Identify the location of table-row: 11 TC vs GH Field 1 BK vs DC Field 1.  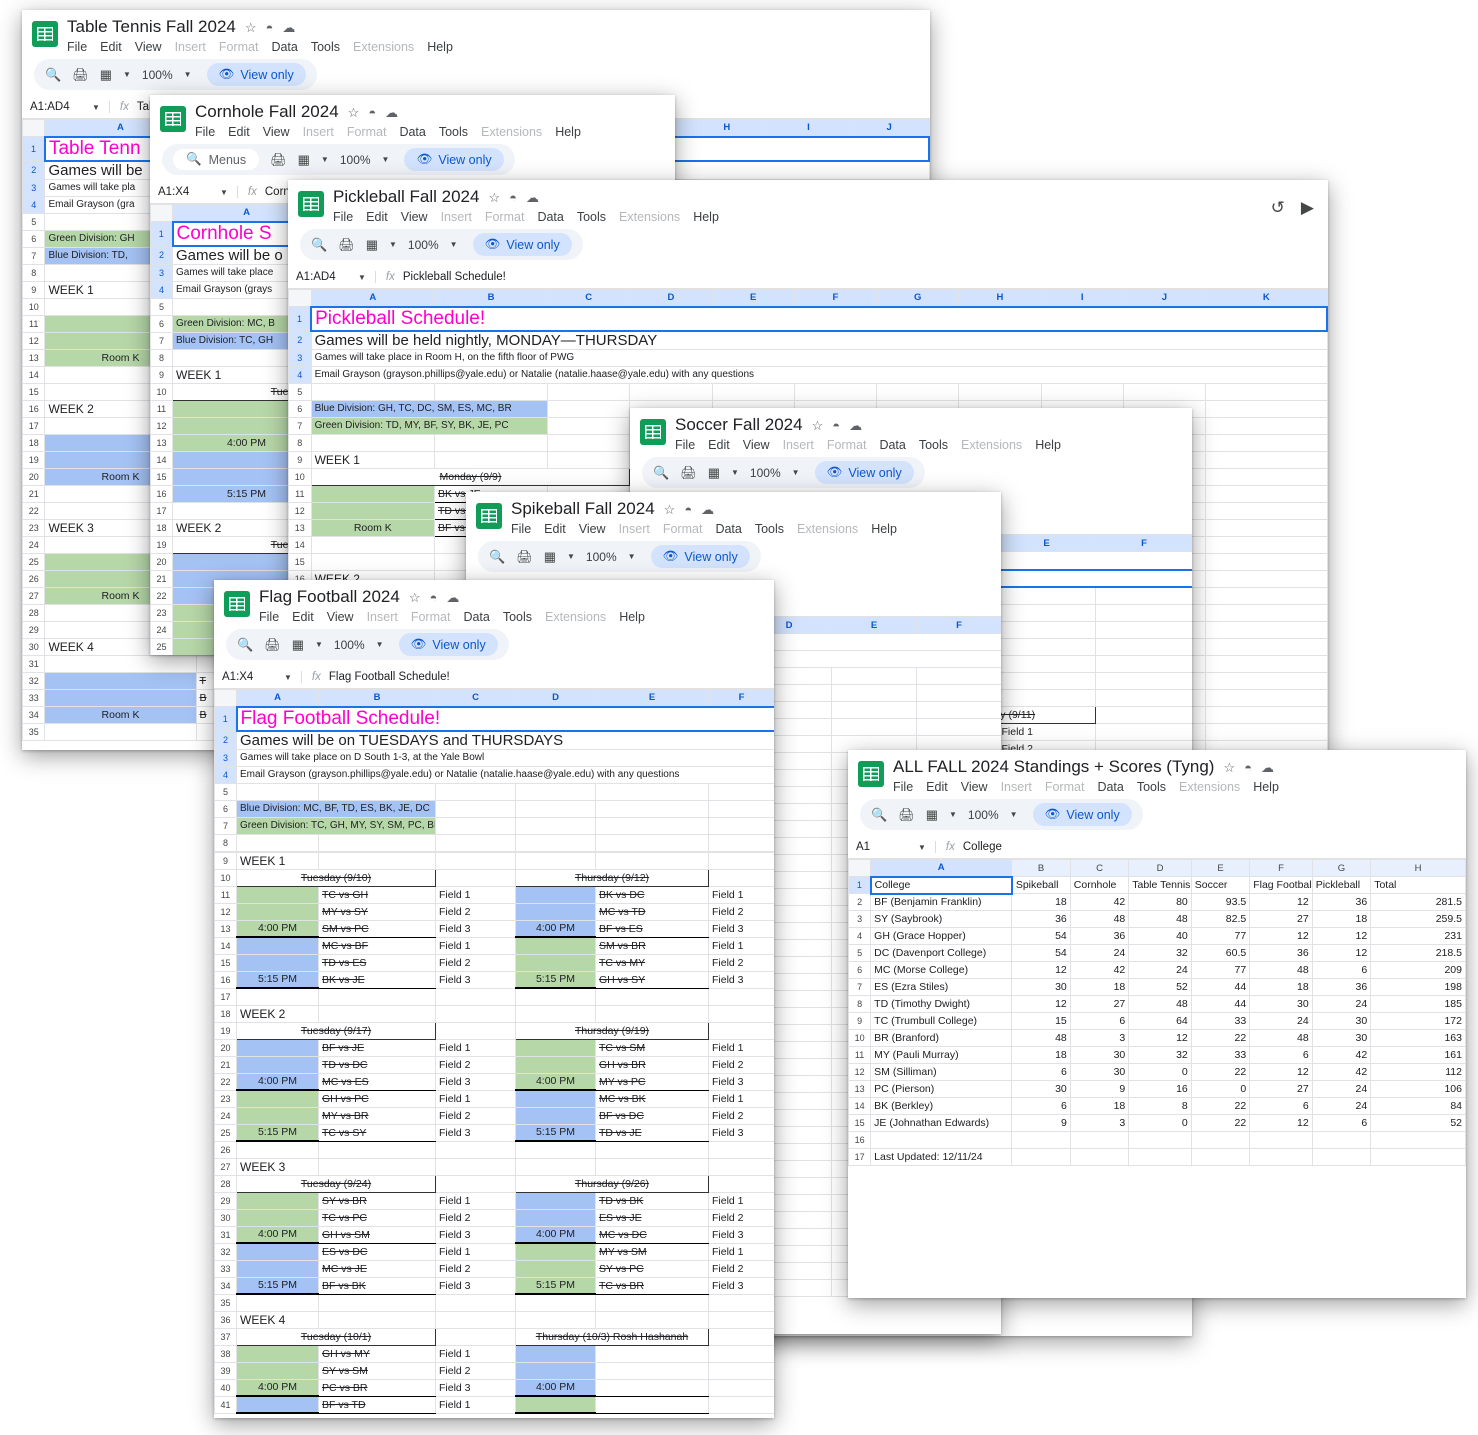
(494, 894).